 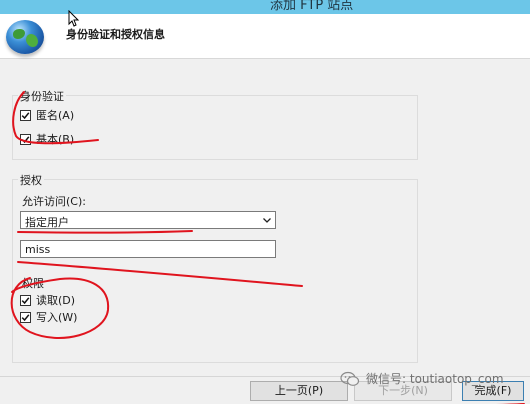 What do you see at coordinates (148, 249) in the screenshot?
I see `user-name-field` at bounding box center [148, 249].